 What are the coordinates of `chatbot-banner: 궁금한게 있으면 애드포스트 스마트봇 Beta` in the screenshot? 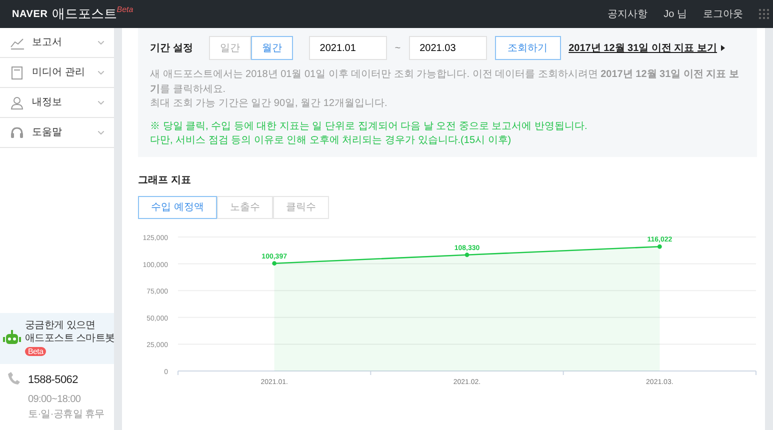 It's located at (57, 338).